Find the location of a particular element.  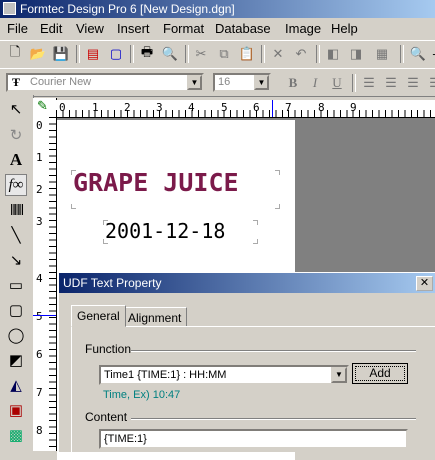

rounded-rectangle-icon: ▢ is located at coordinates (16, 310).